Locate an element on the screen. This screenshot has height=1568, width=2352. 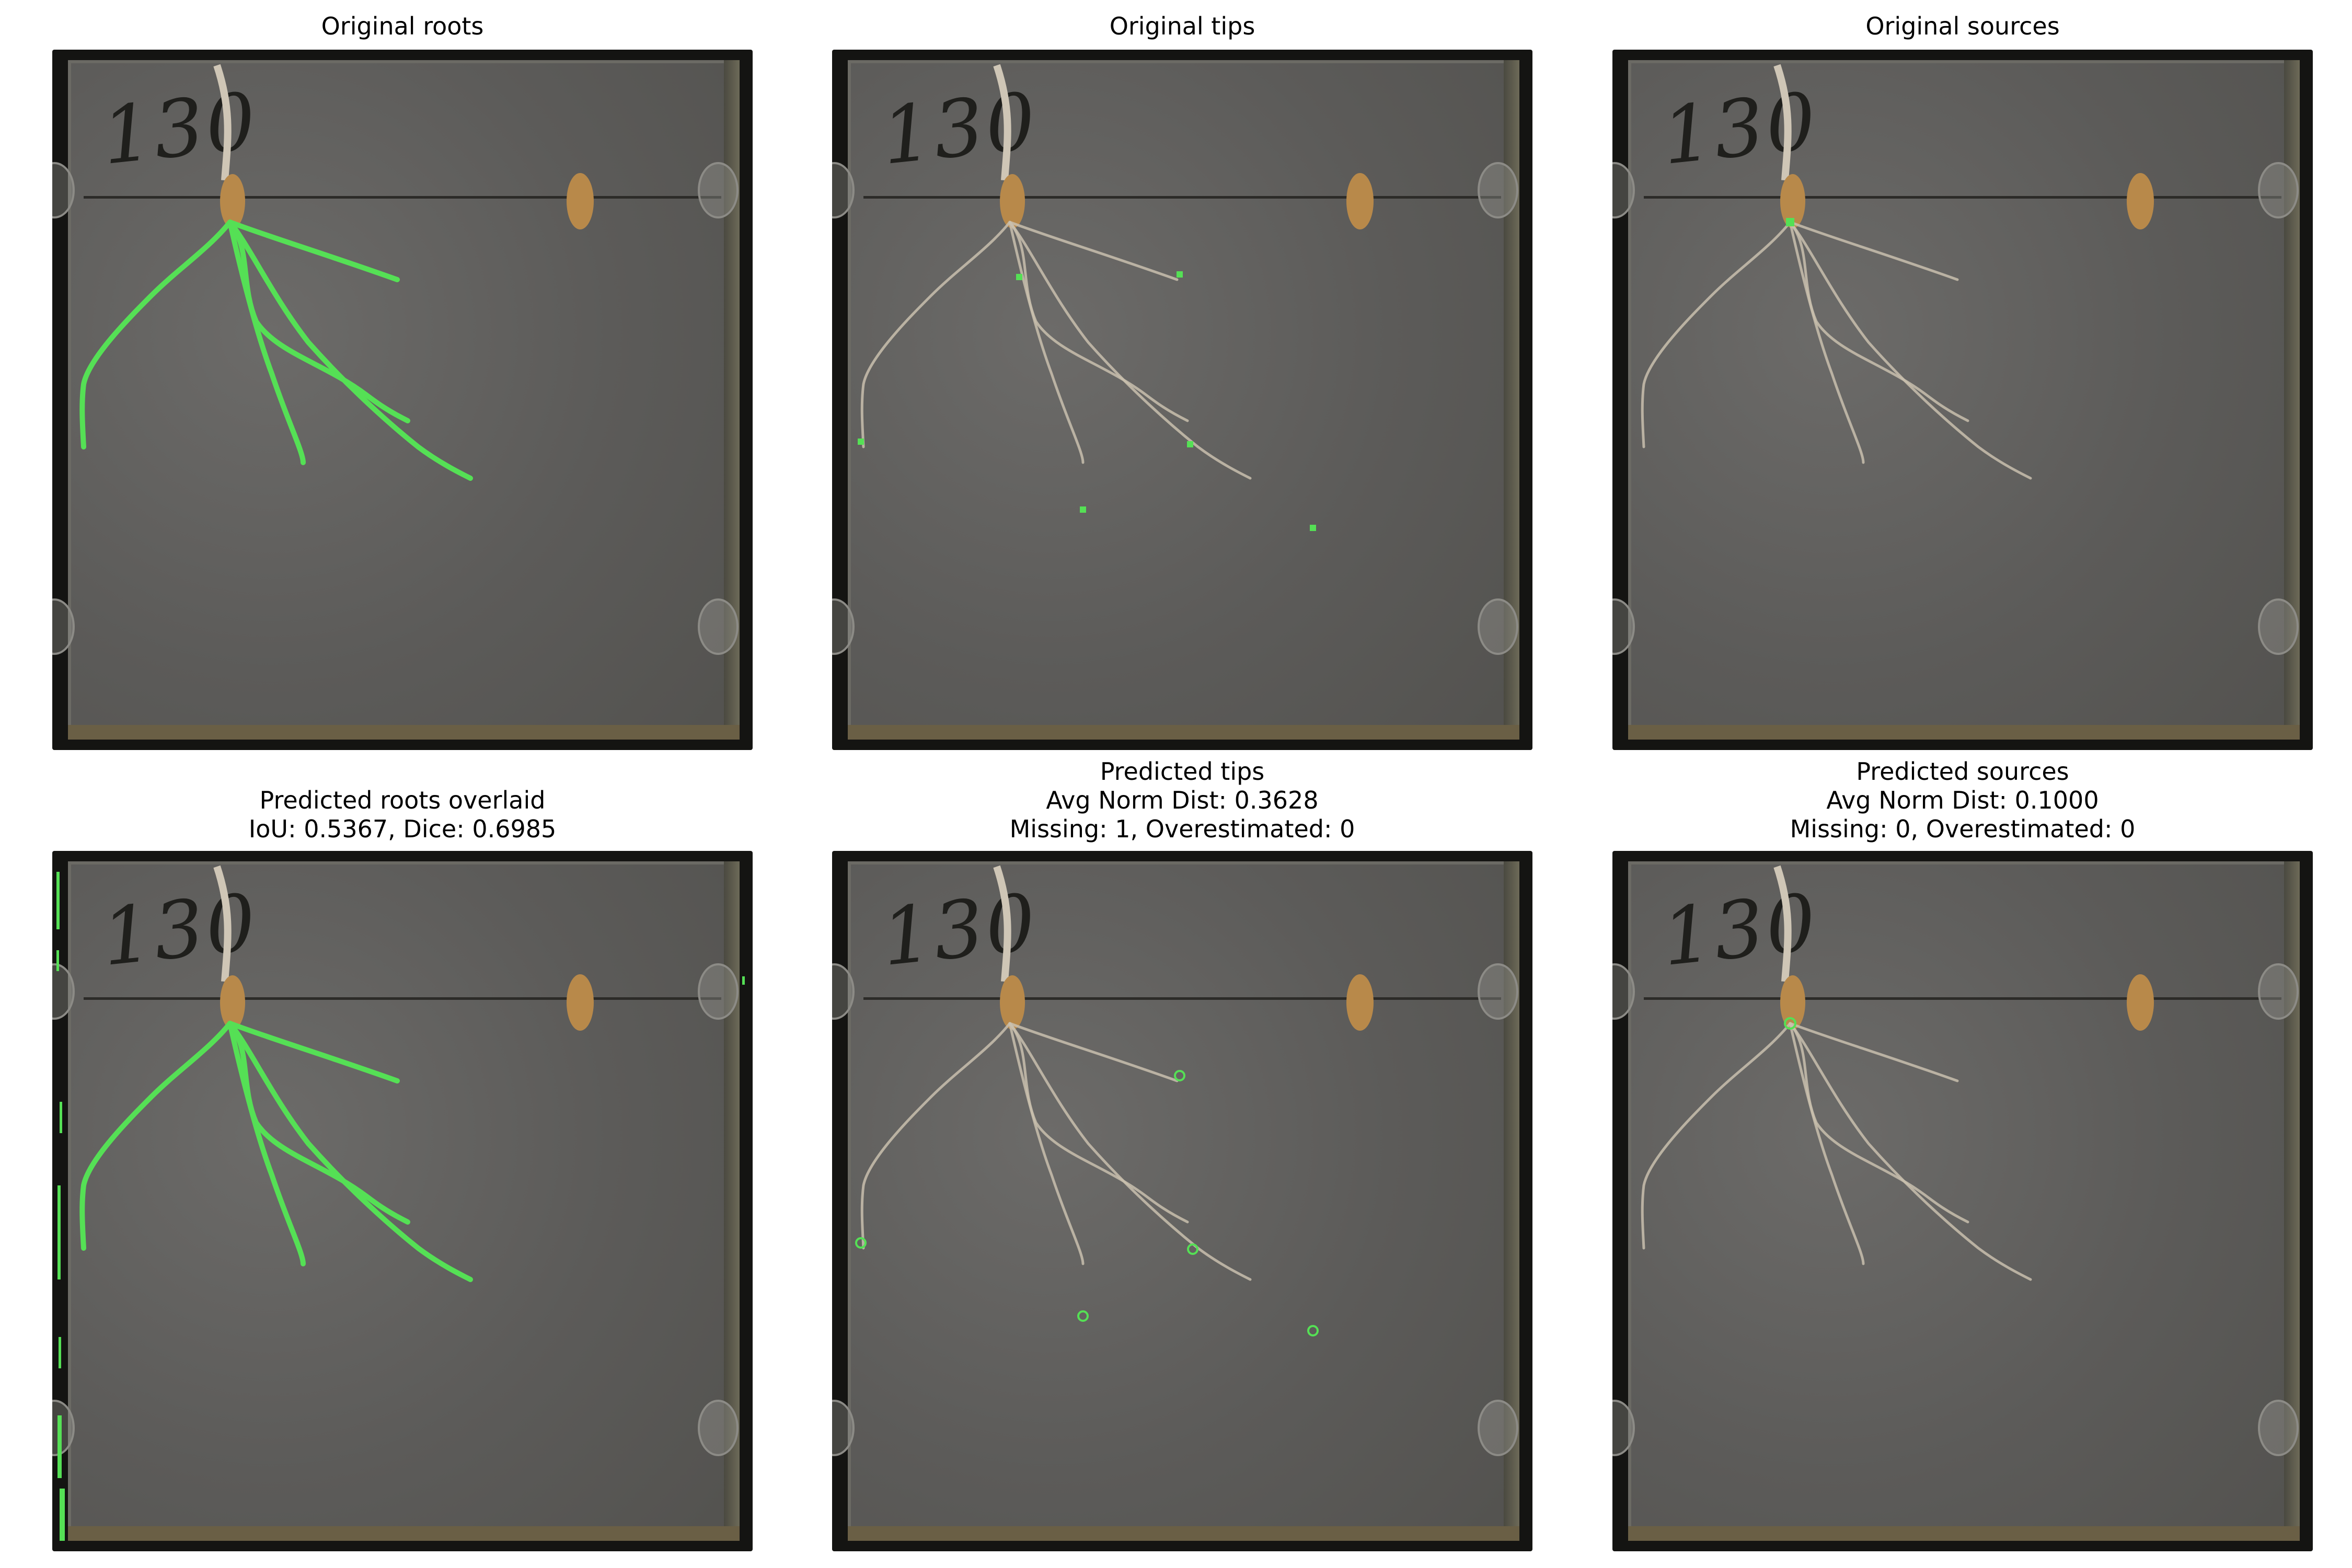
title-predicted-sources-line2: Avg Norm Dist: 0.1000 is located at coordinates (1962, 800).